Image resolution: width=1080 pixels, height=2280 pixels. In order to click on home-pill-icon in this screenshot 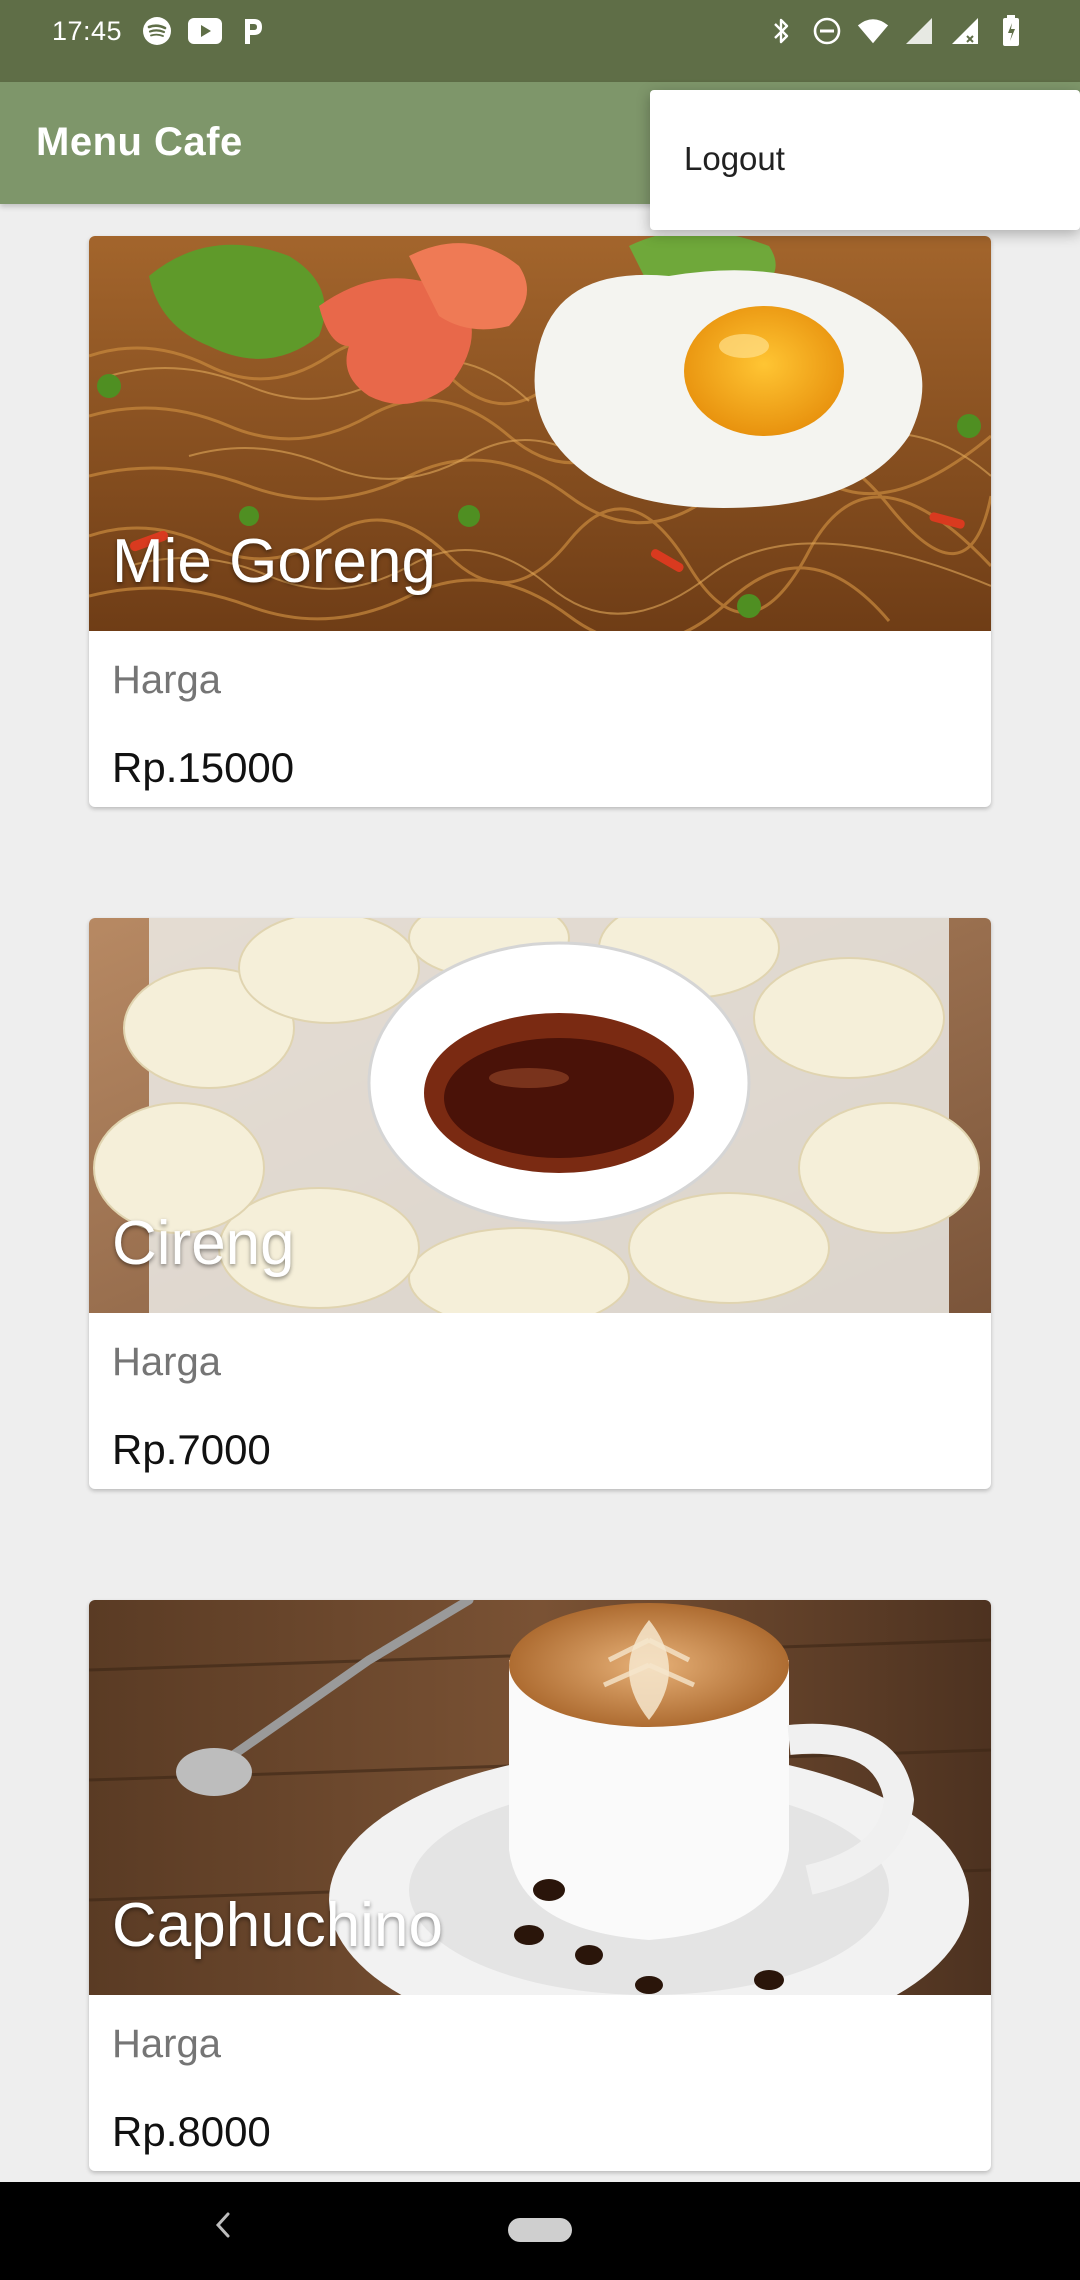, I will do `click(540, 2230)`.